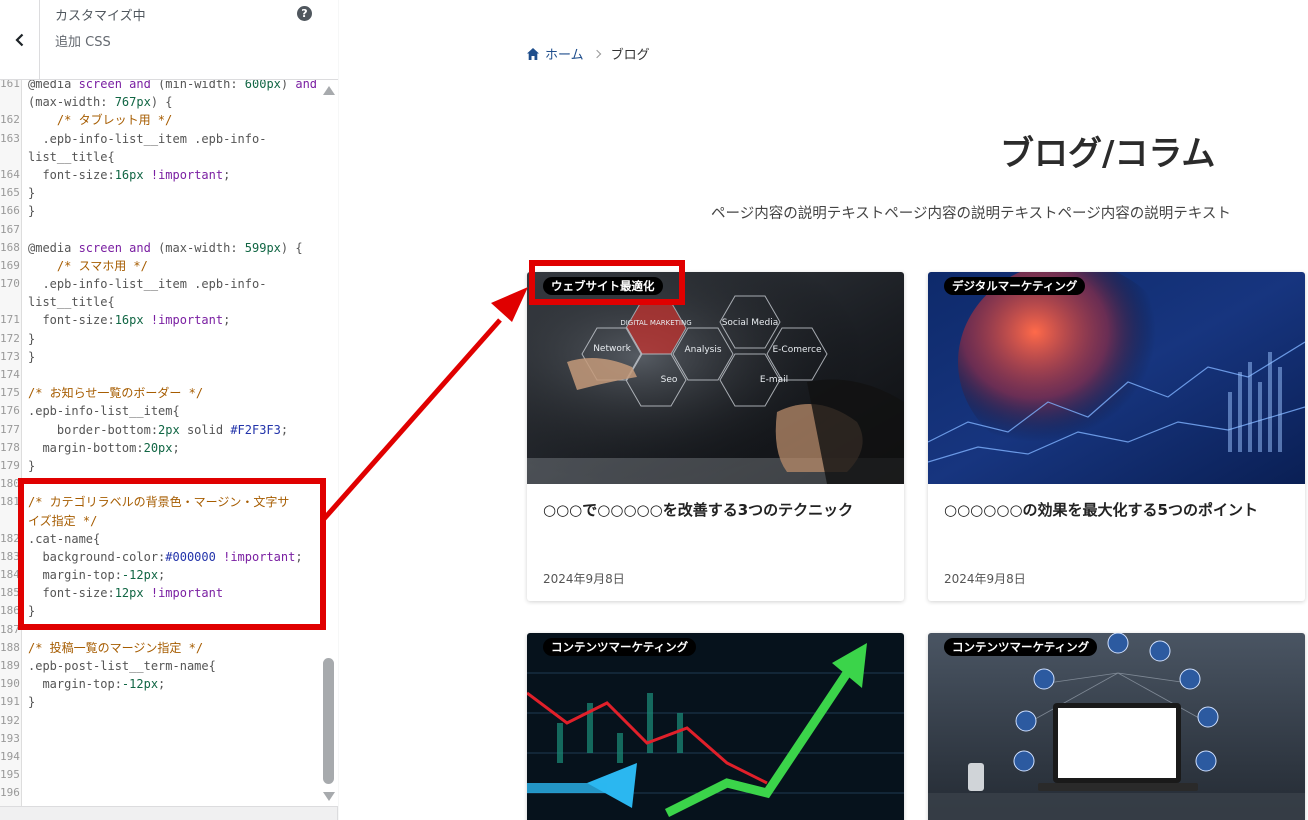 The width and height of the screenshot is (1308, 820). Describe the element at coordinates (160, 539) in the screenshot. I see `code-line: 182 .cat-name{` at that location.